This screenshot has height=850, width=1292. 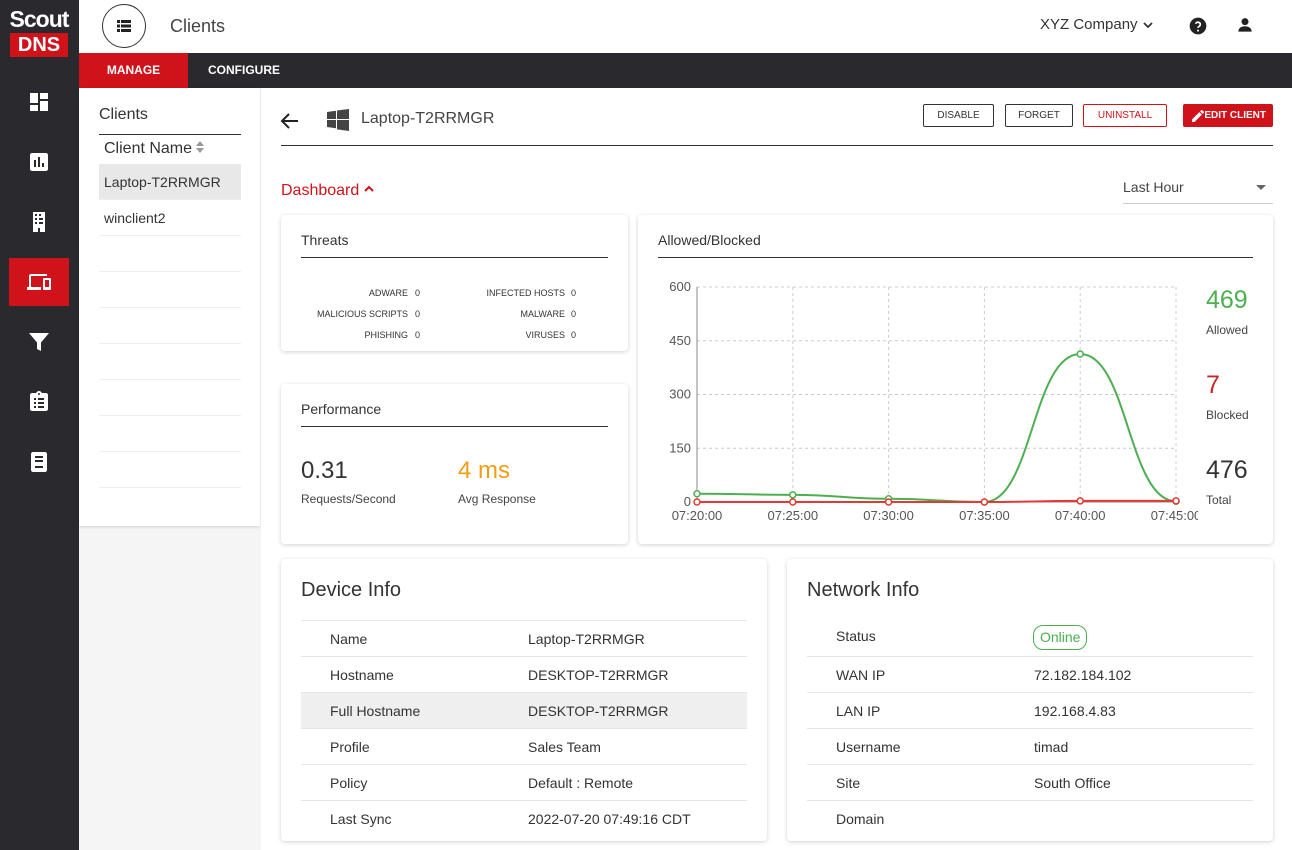 I want to click on list-icon, so click(x=124, y=26).